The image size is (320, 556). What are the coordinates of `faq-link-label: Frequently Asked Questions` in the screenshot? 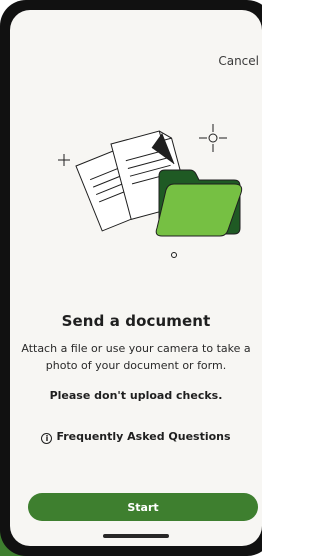 It's located at (143, 436).